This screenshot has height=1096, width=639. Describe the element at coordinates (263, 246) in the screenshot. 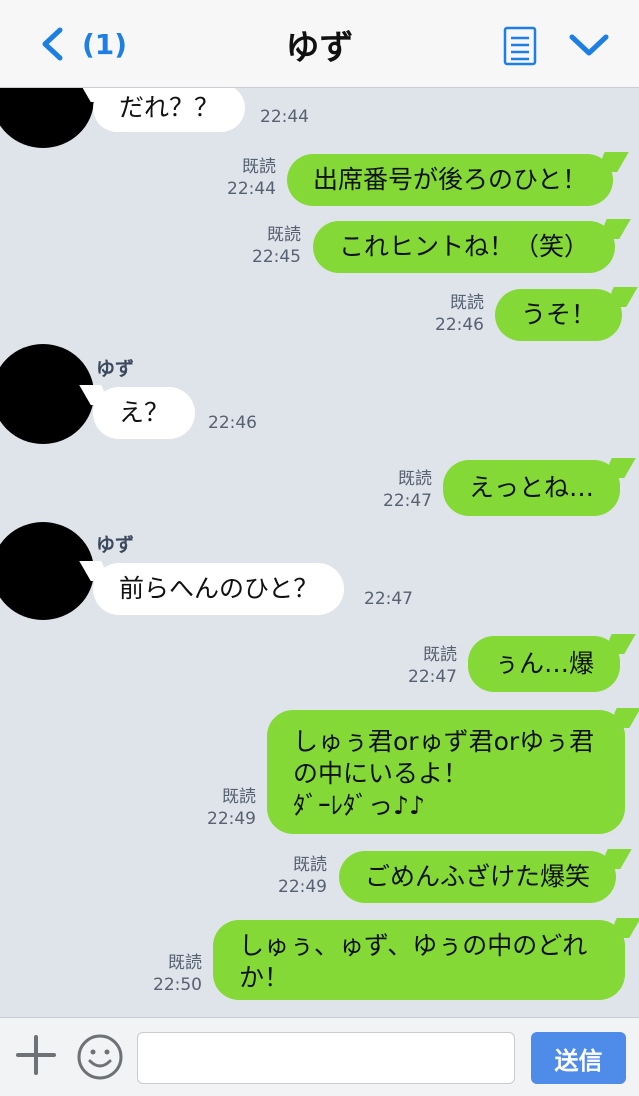

I see `message-meta: 既読 22:45` at that location.